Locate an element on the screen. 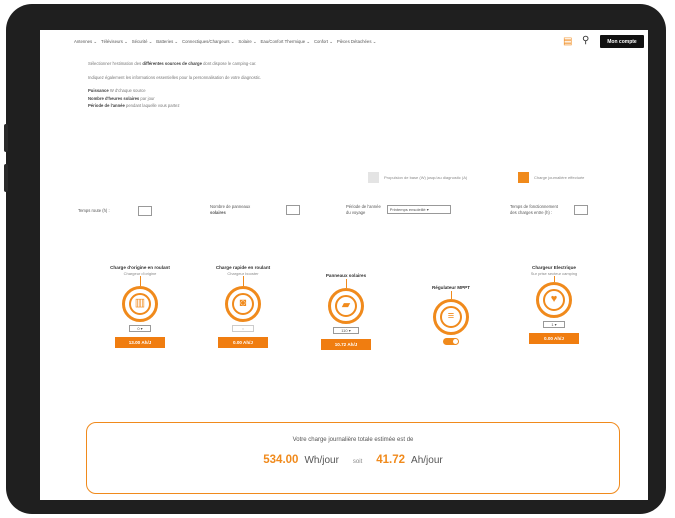  intro-item-text: W d'chaque source is located at coordinates (127, 90).